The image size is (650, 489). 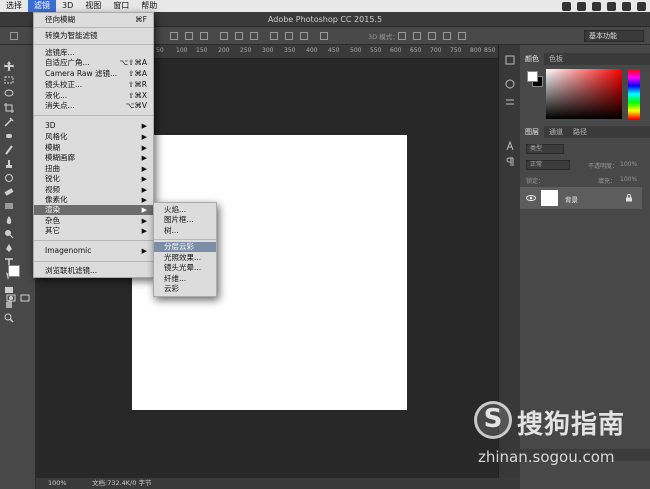 What do you see at coordinates (9, 220) in the screenshot?
I see `blur-tool-icon` at bounding box center [9, 220].